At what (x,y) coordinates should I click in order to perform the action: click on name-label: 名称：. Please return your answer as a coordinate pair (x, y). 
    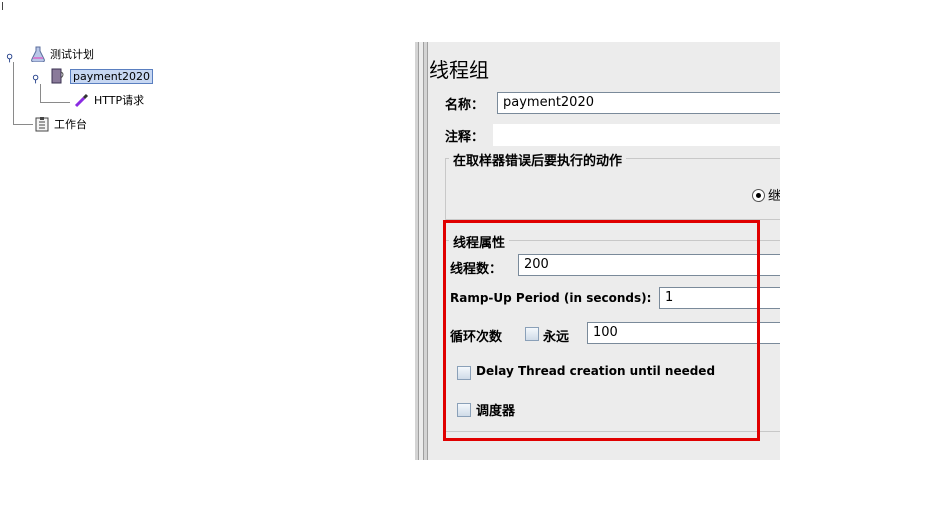
    Looking at the image, I should click on (465, 105).